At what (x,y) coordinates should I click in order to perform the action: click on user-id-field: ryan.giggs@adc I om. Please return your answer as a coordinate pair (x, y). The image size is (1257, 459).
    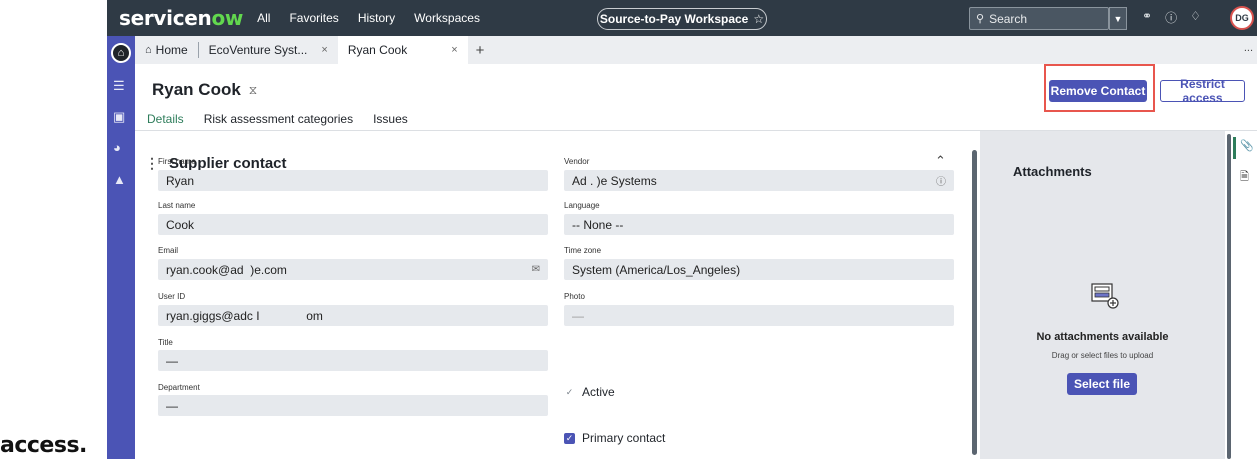
    Looking at the image, I should click on (353, 315).